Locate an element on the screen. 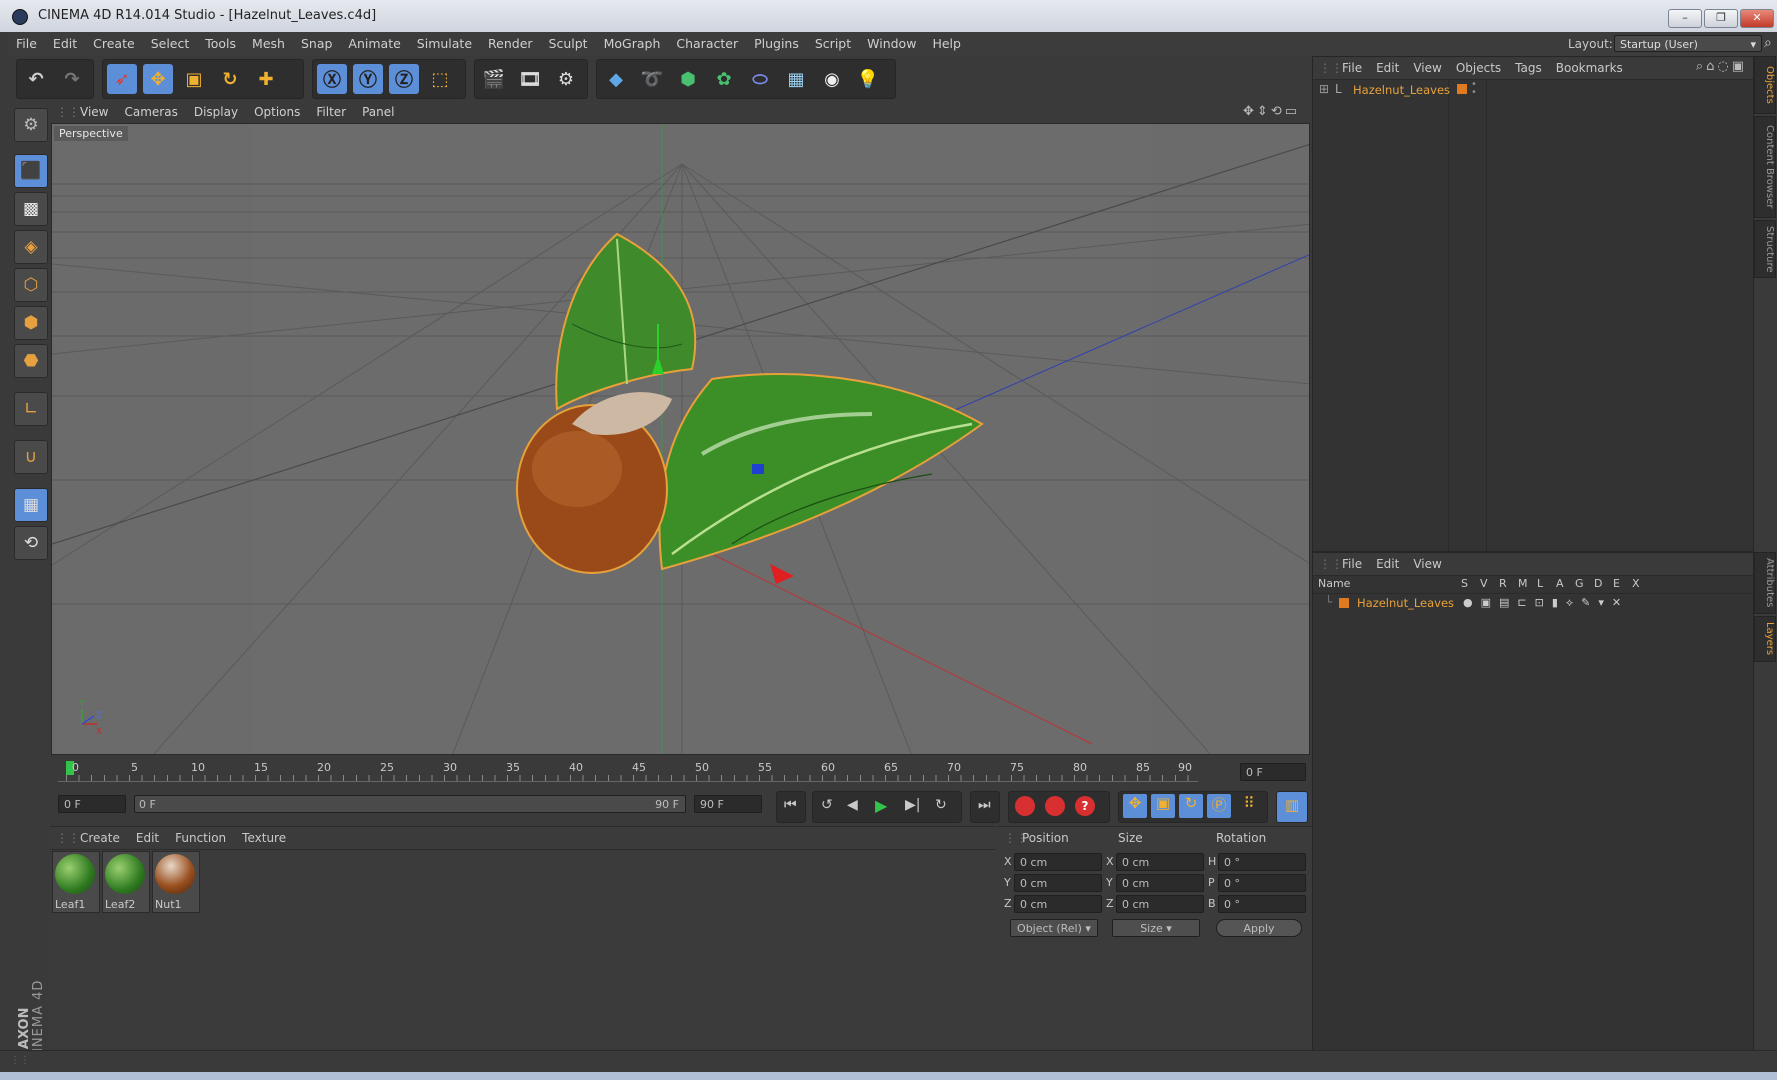  step-forward-icon: ▶| is located at coordinates (912, 805).